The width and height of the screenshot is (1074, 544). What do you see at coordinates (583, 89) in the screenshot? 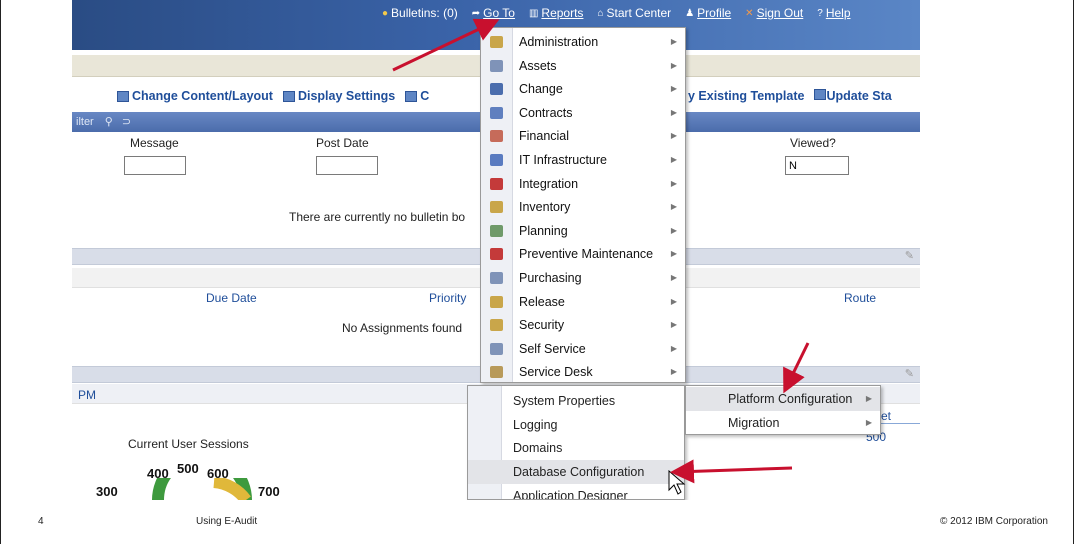
I see `menu-item-change: Change ▶` at bounding box center [583, 89].